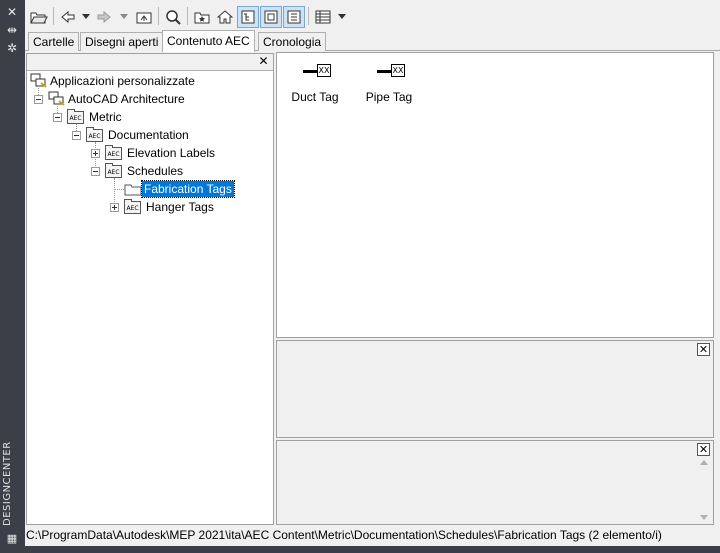  I want to click on tab-disegni-aperti: Disegni aperti, so click(122, 41).